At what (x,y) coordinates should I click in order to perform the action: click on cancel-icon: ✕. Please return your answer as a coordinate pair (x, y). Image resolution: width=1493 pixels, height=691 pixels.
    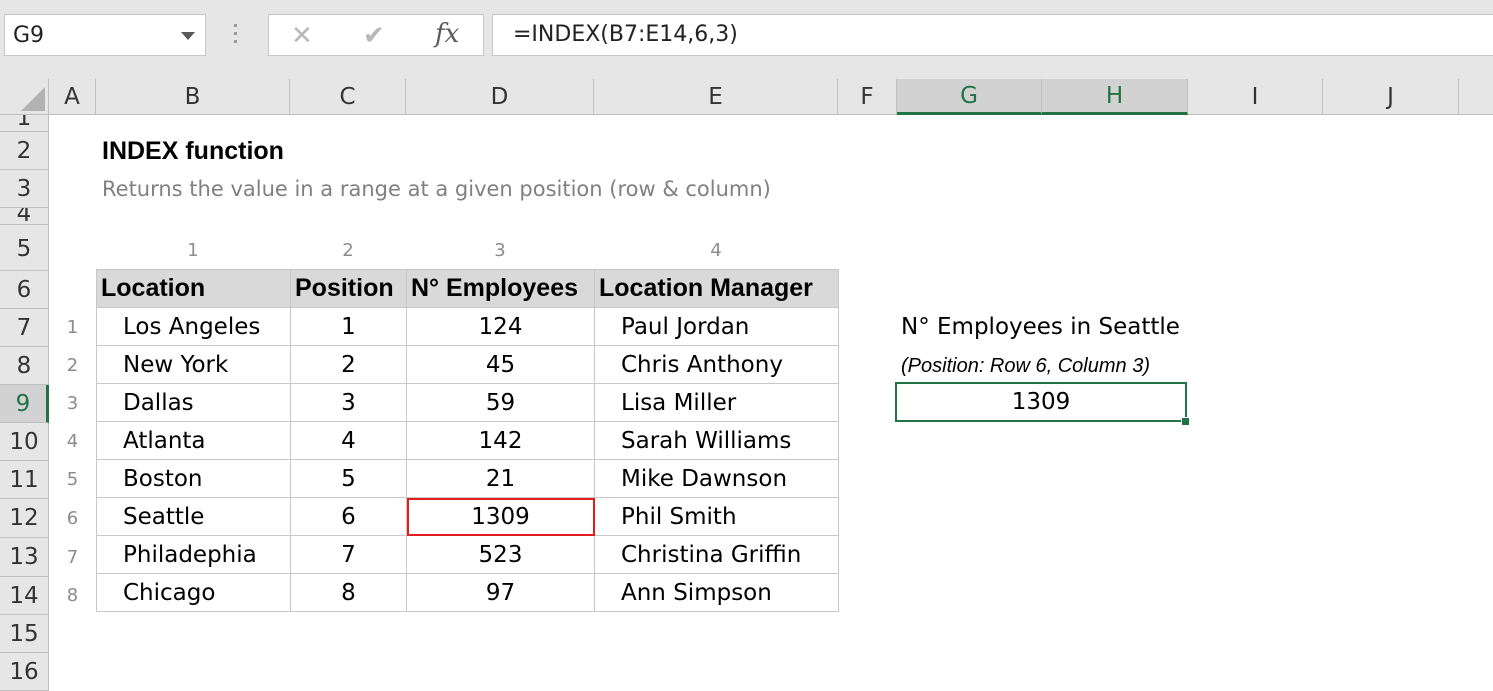
    Looking at the image, I should click on (302, 36).